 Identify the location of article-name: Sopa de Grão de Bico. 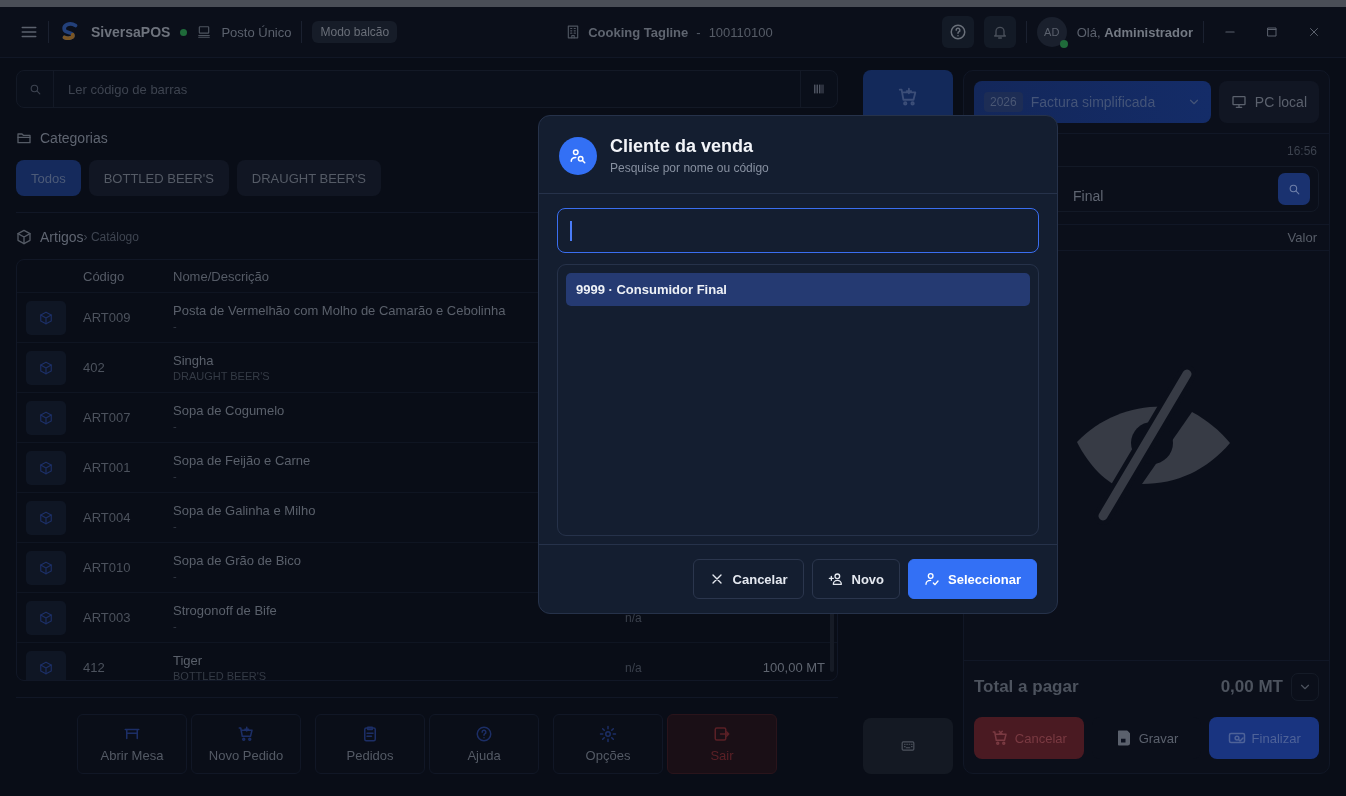
(237, 560).